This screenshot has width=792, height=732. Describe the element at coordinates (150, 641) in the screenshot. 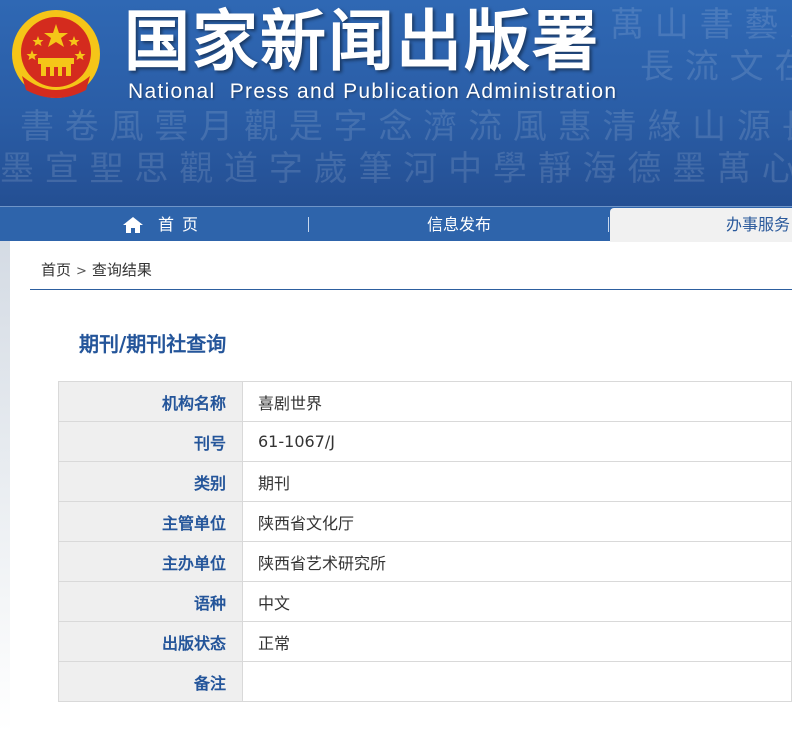

I see `row-label: 出版状态` at that location.